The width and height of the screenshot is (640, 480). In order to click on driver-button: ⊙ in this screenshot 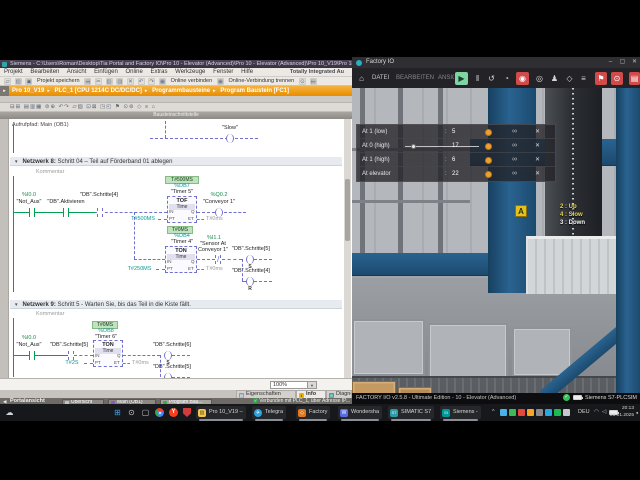, I will do `click(617, 78)`.